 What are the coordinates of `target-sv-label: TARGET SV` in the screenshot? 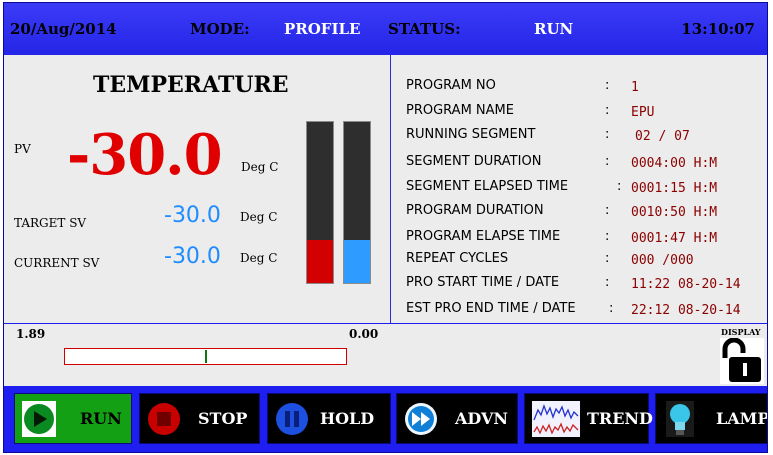 It's located at (50, 223).